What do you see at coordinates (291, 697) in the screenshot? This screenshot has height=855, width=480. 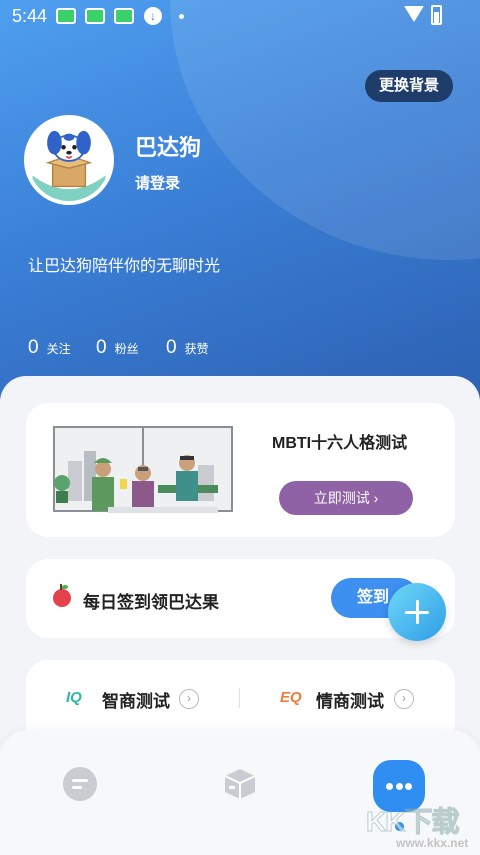 I see `eq-icon: EQ` at bounding box center [291, 697].